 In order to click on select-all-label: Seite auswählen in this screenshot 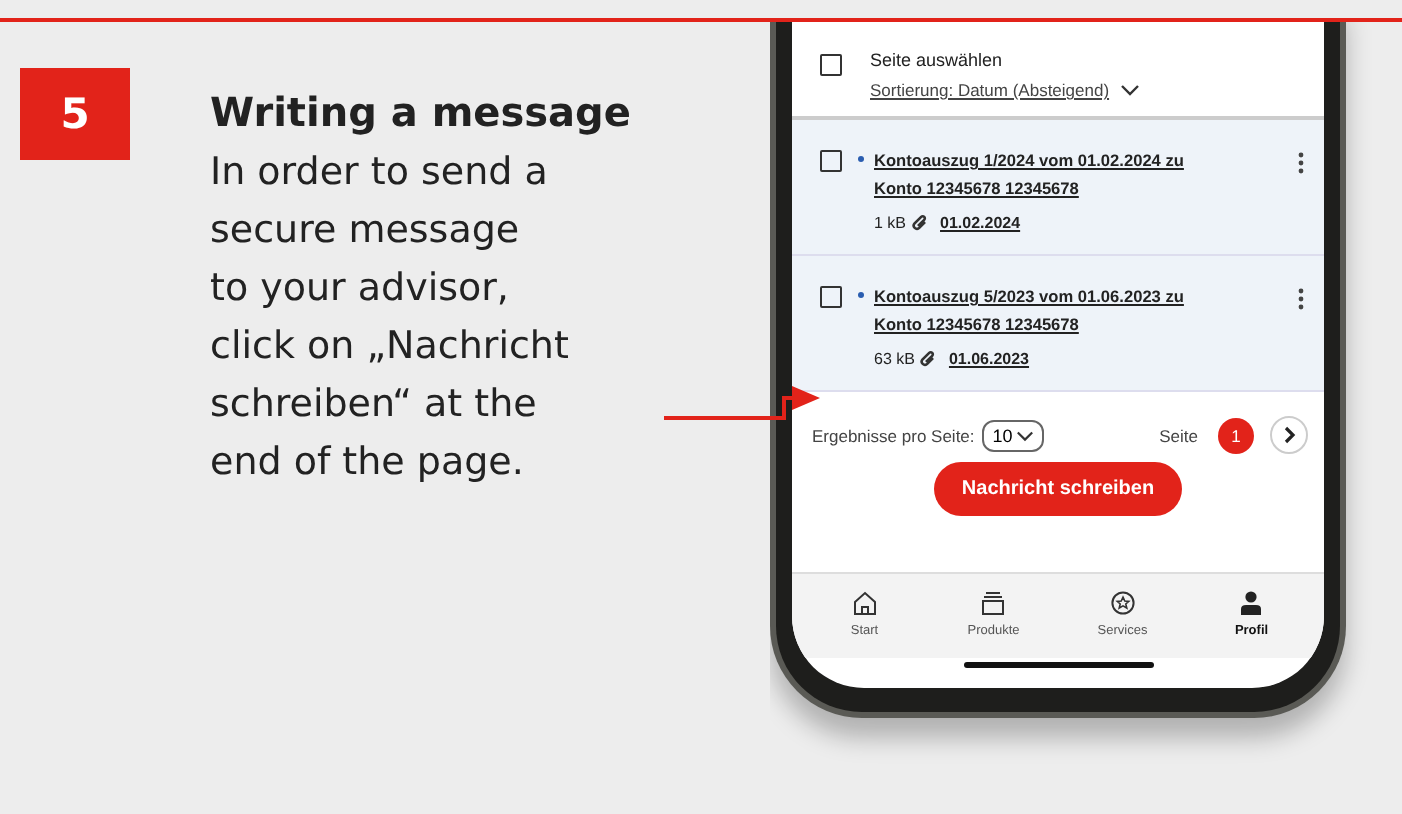, I will do `click(937, 60)`.